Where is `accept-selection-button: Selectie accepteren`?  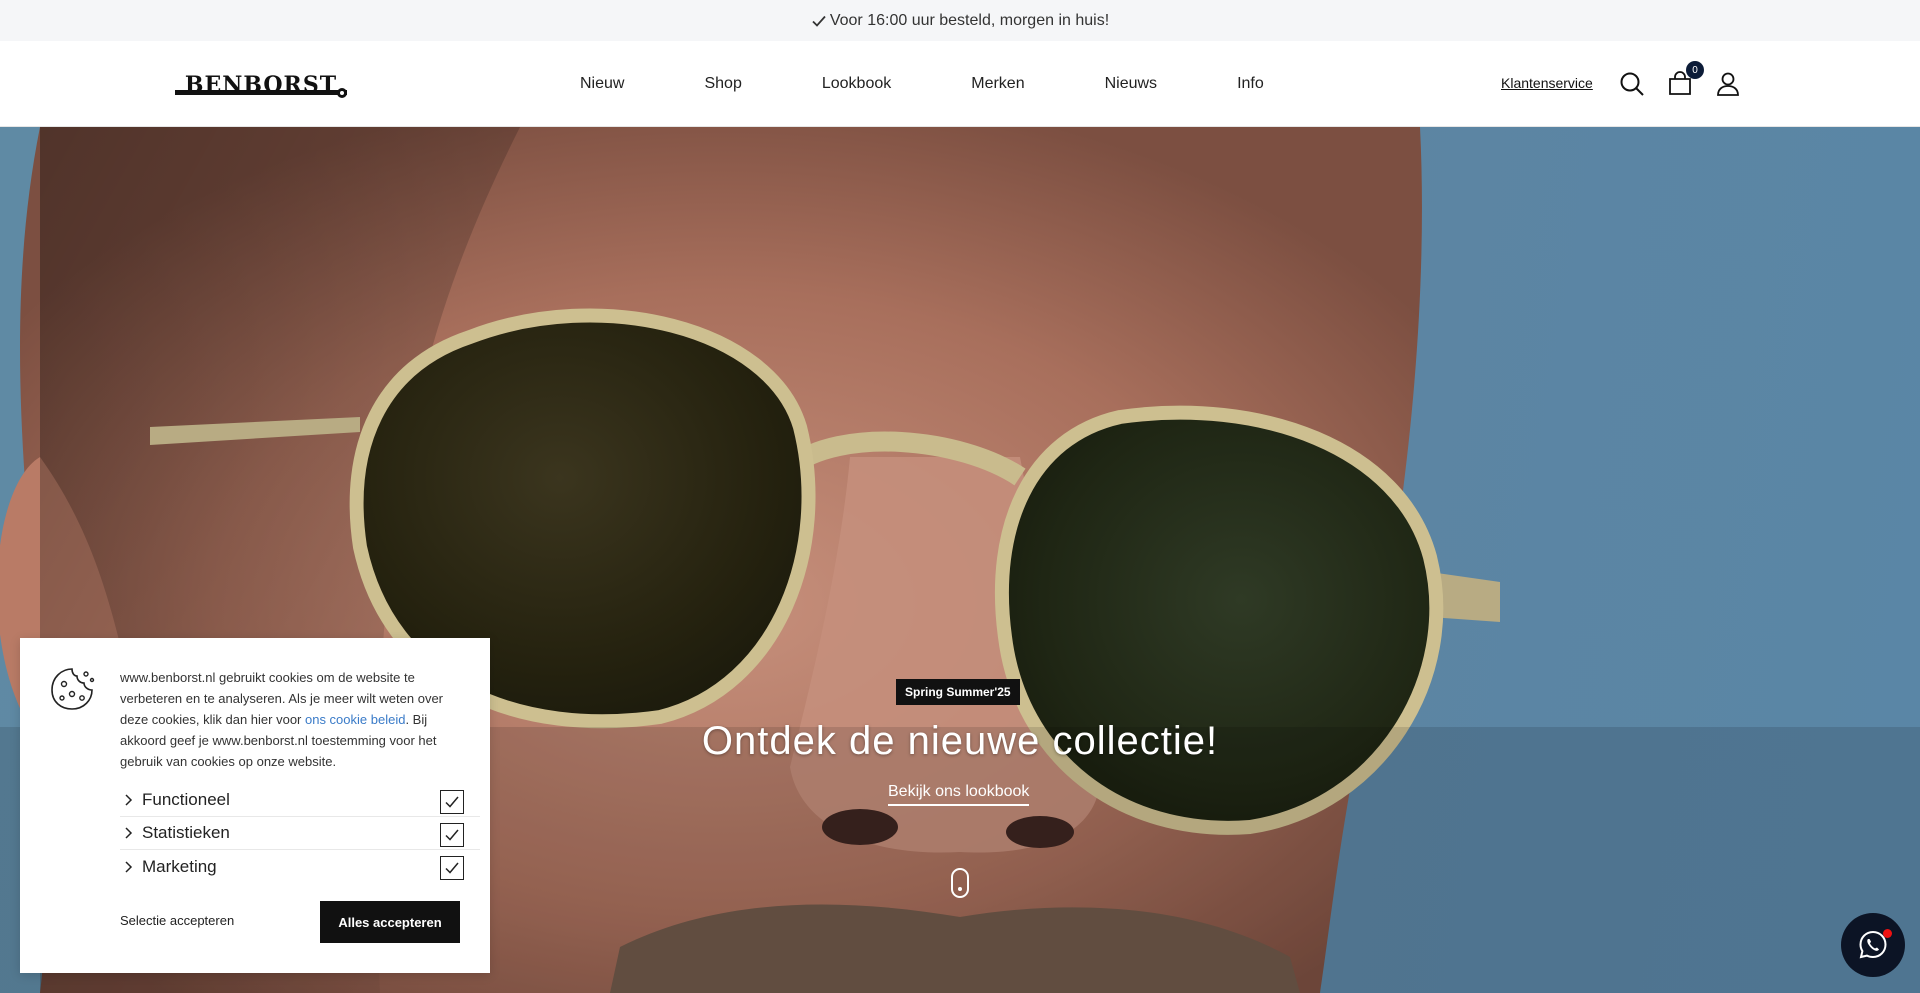
accept-selection-button: Selectie accepteren is located at coordinates (177, 920).